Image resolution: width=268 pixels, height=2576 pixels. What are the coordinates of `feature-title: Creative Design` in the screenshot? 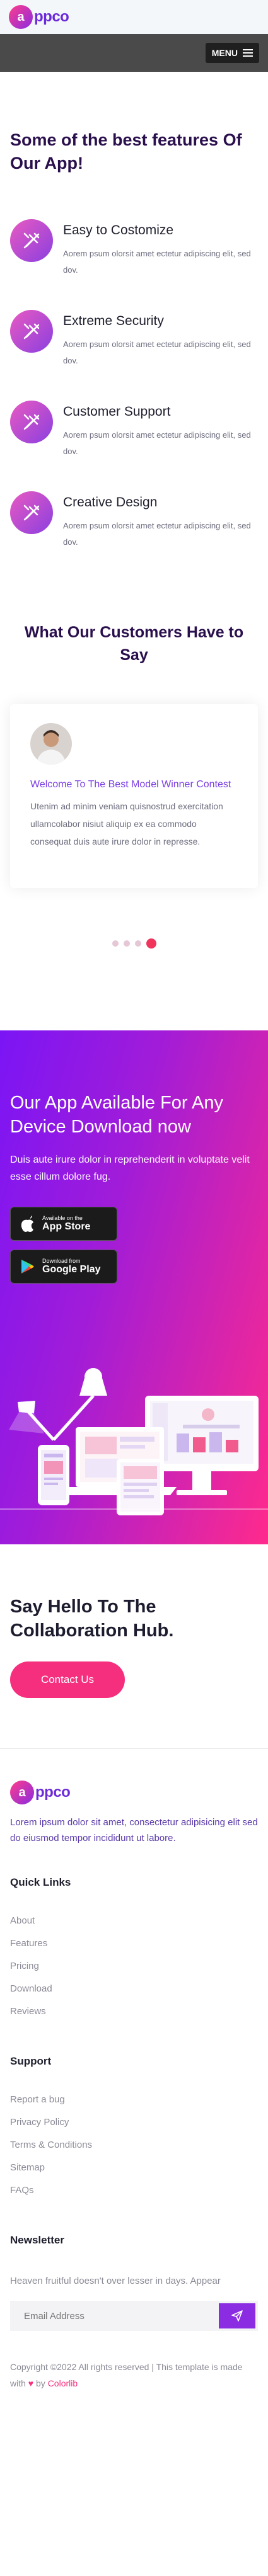 It's located at (111, 502).